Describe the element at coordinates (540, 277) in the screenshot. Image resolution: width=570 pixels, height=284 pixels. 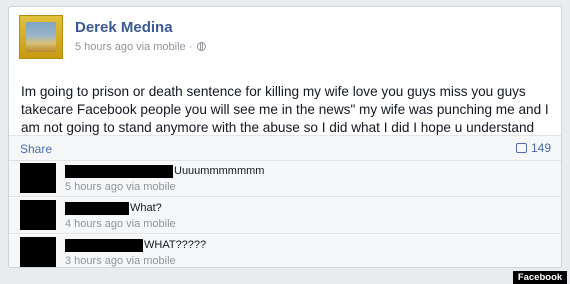
I see `facebook-badge: Facebook` at that location.